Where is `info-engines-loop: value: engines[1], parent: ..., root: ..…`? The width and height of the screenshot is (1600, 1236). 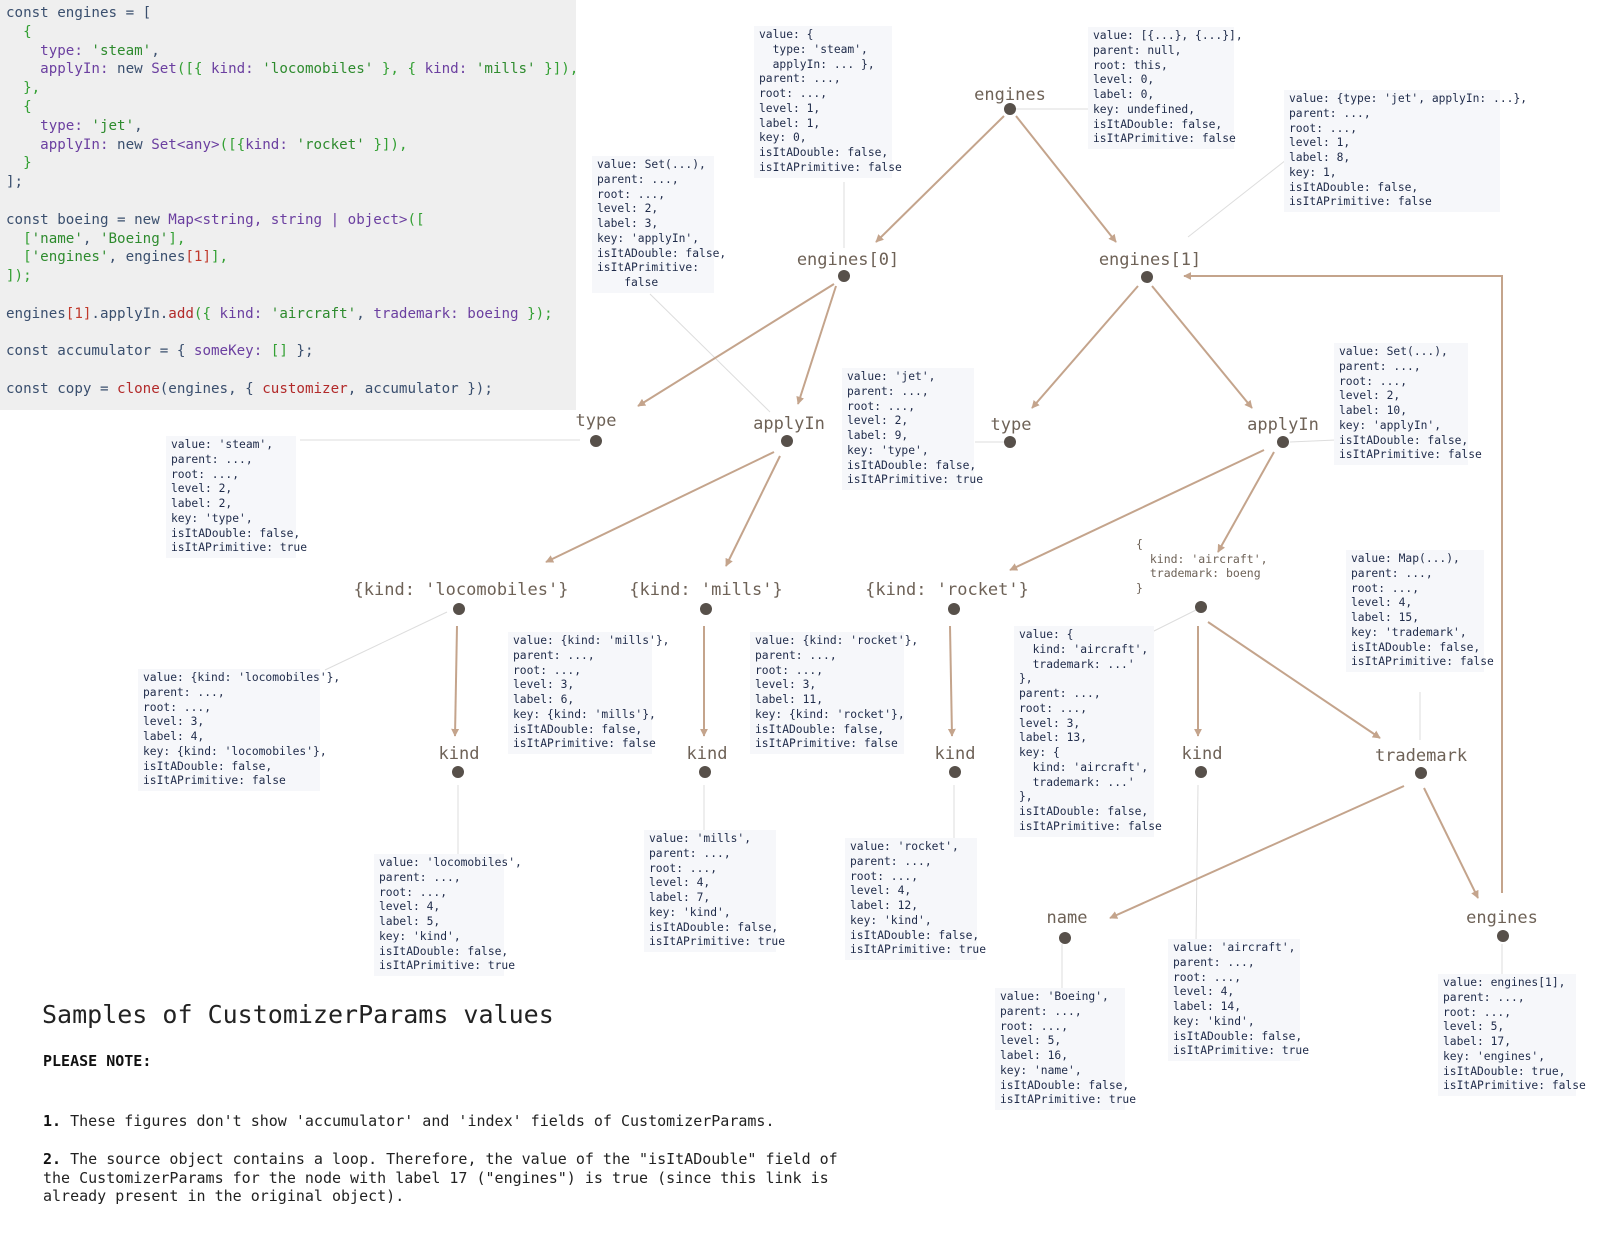
info-engines-loop: value: engines[1], parent: ..., root: ..… is located at coordinates (1512, 1035).